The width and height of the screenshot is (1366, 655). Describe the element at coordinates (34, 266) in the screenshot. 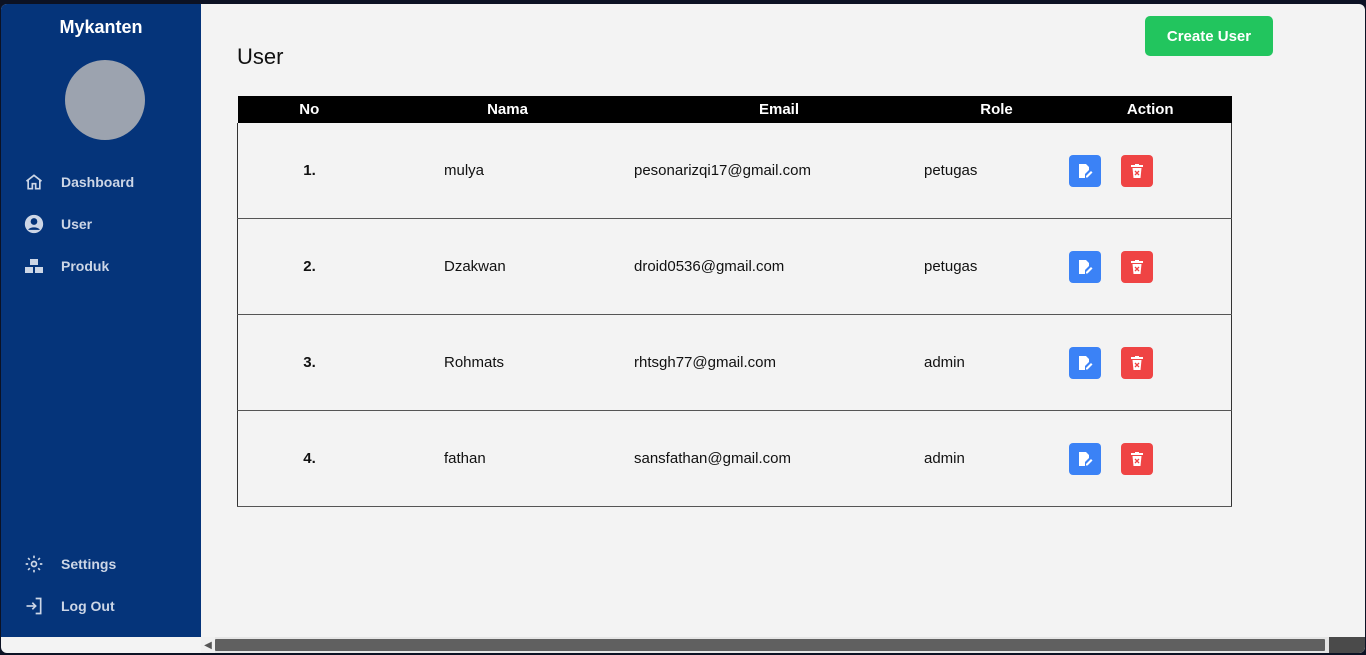

I see `boxes-icon` at that location.